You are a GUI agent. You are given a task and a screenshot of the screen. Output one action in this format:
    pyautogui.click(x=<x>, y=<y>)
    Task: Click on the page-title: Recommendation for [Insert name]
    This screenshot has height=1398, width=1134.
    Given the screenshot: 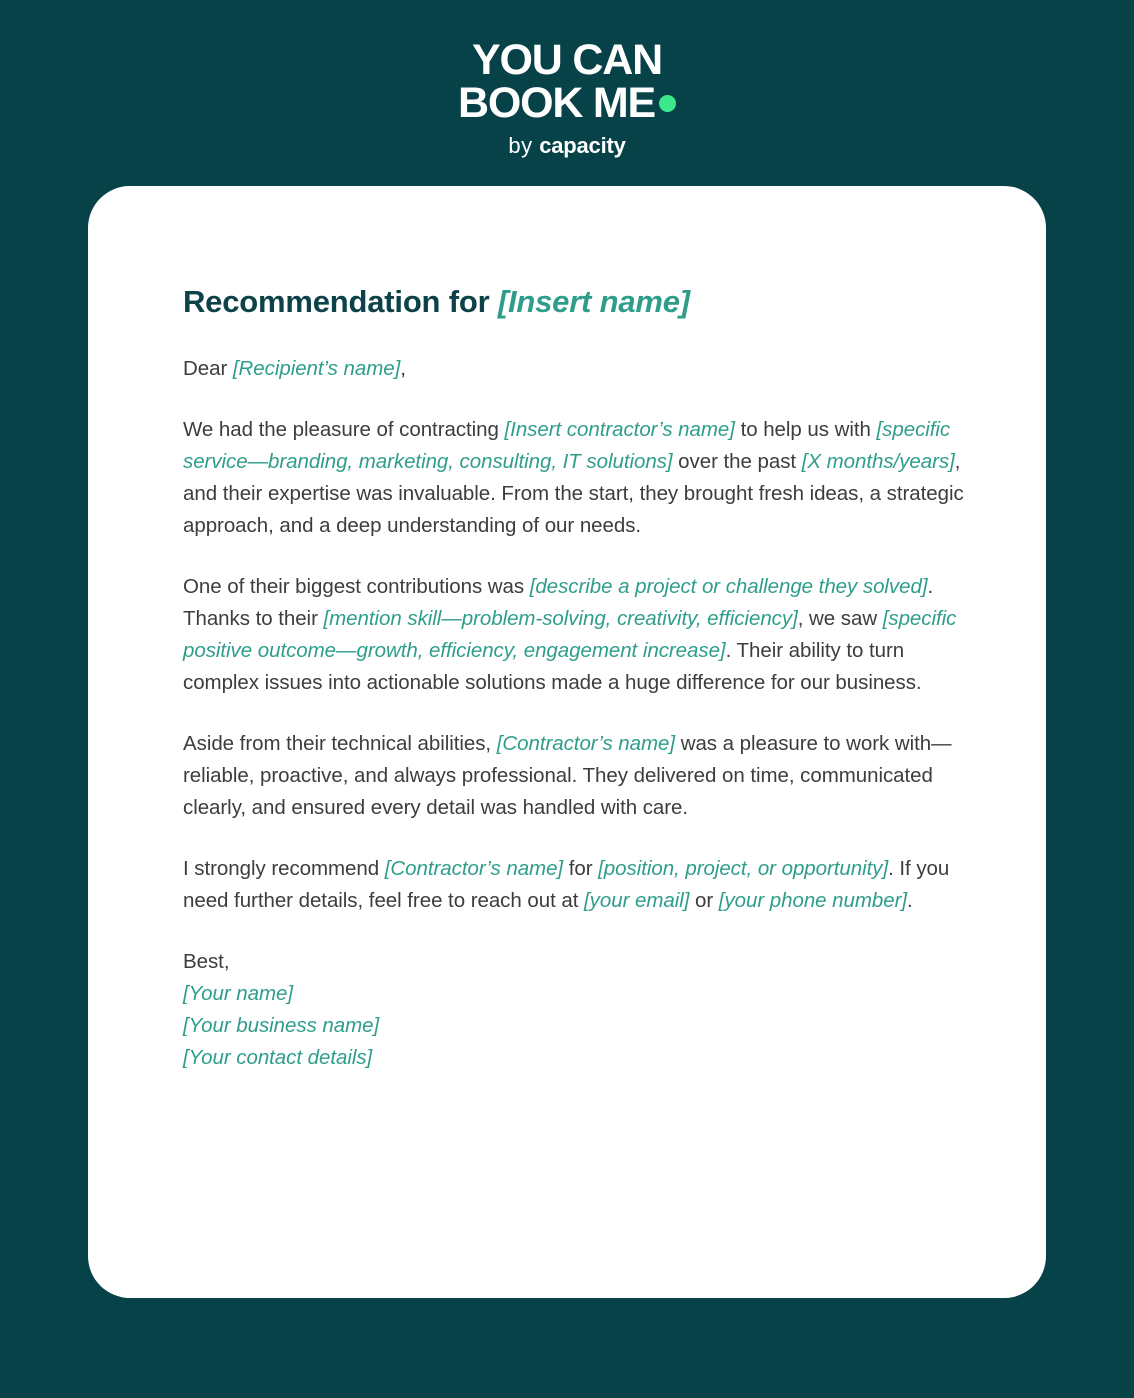 What is the action you would take?
    pyautogui.click(x=578, y=302)
    